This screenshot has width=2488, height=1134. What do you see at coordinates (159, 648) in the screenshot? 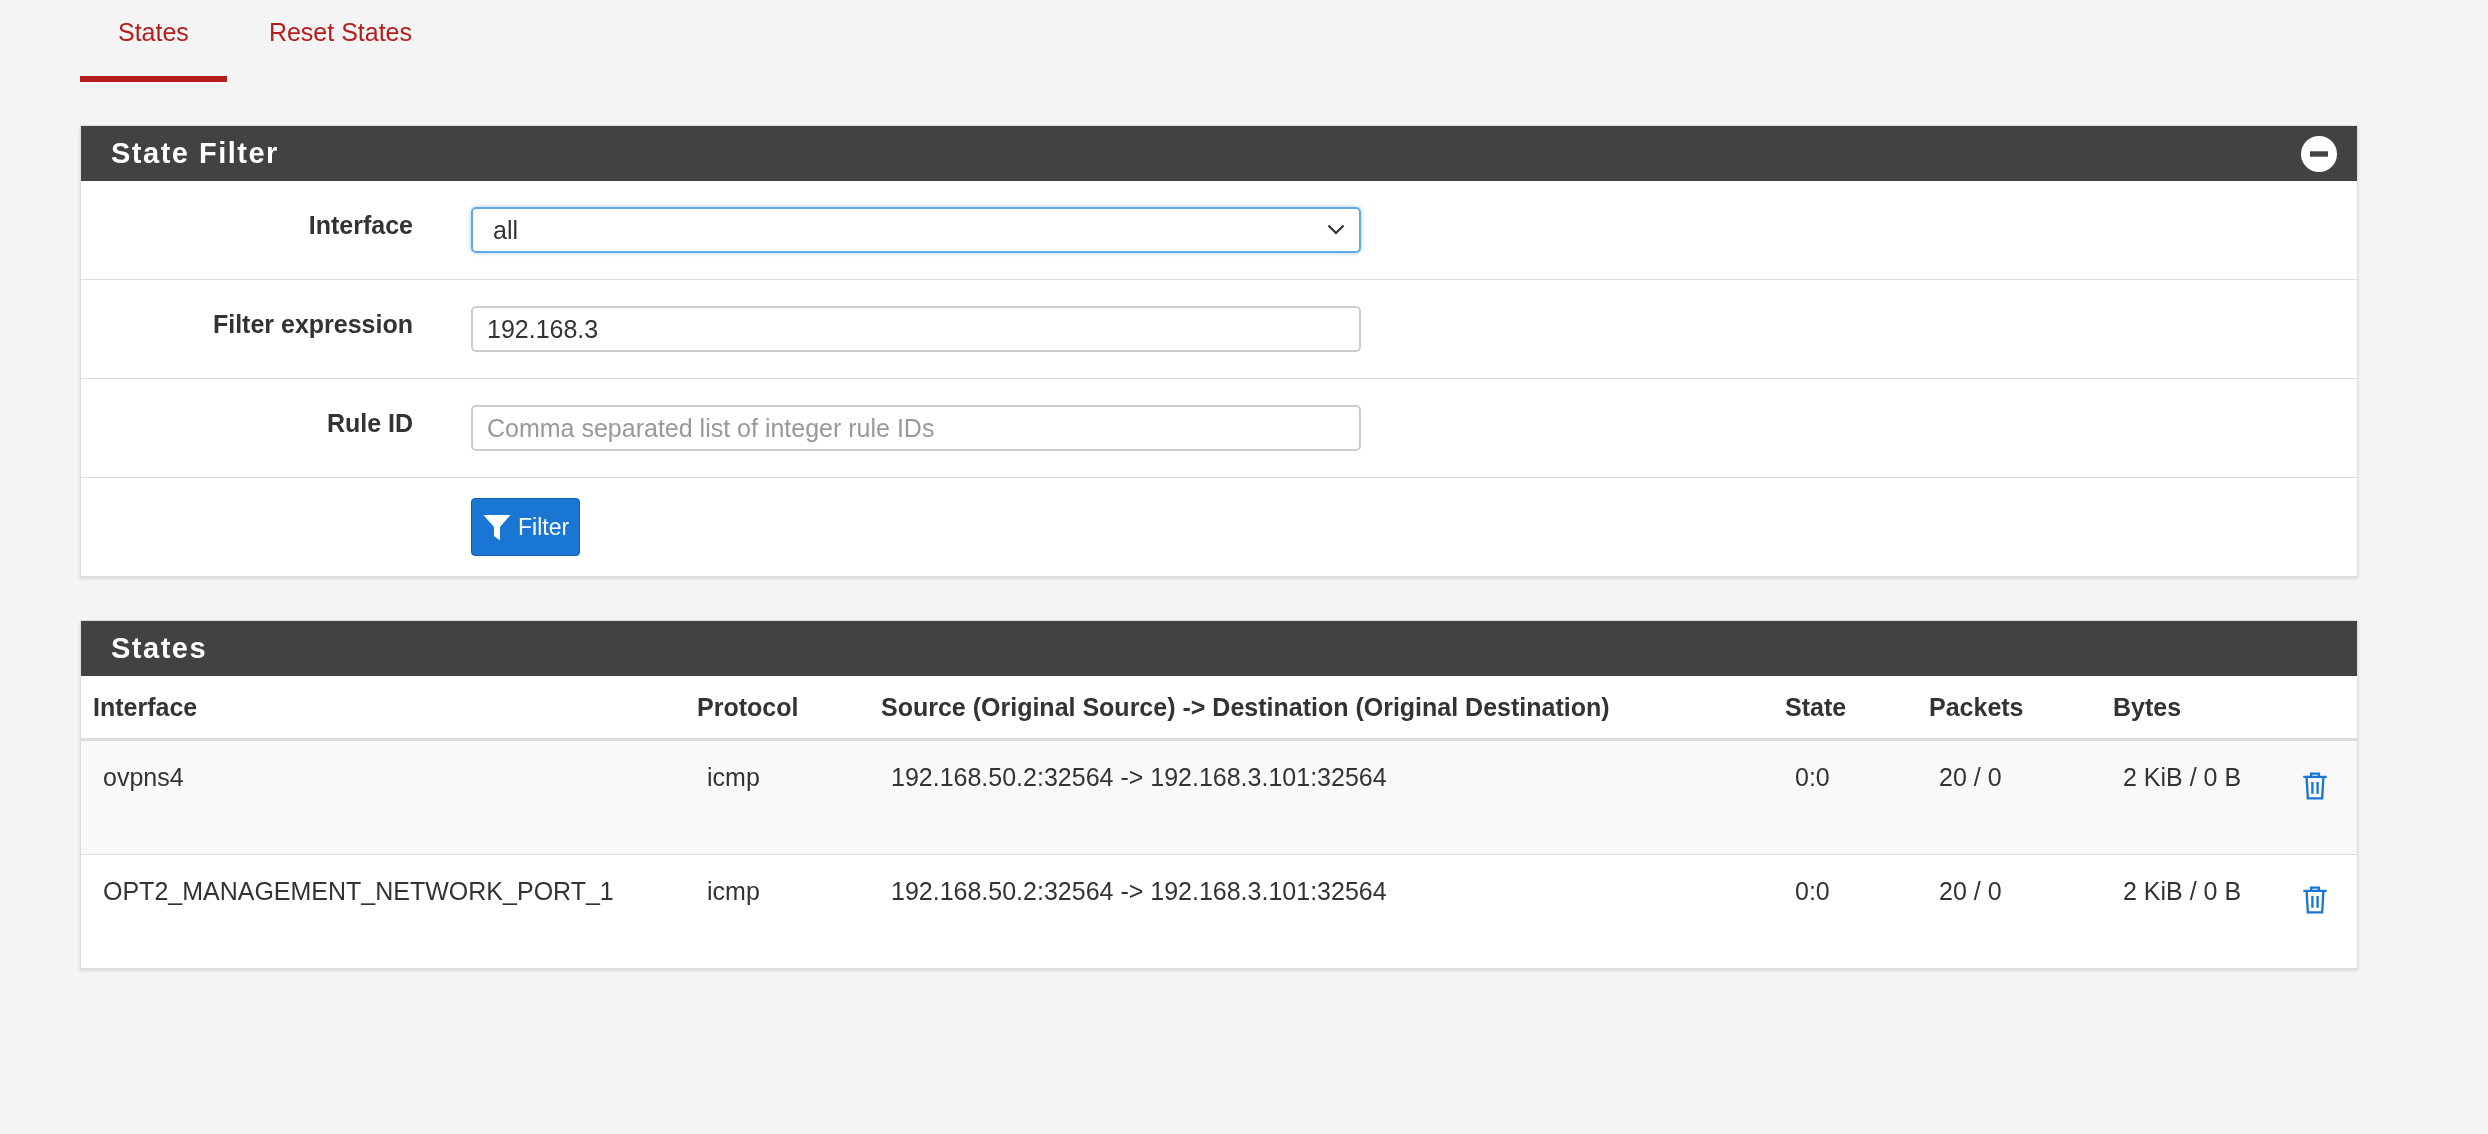
I see `panel-title: States` at bounding box center [159, 648].